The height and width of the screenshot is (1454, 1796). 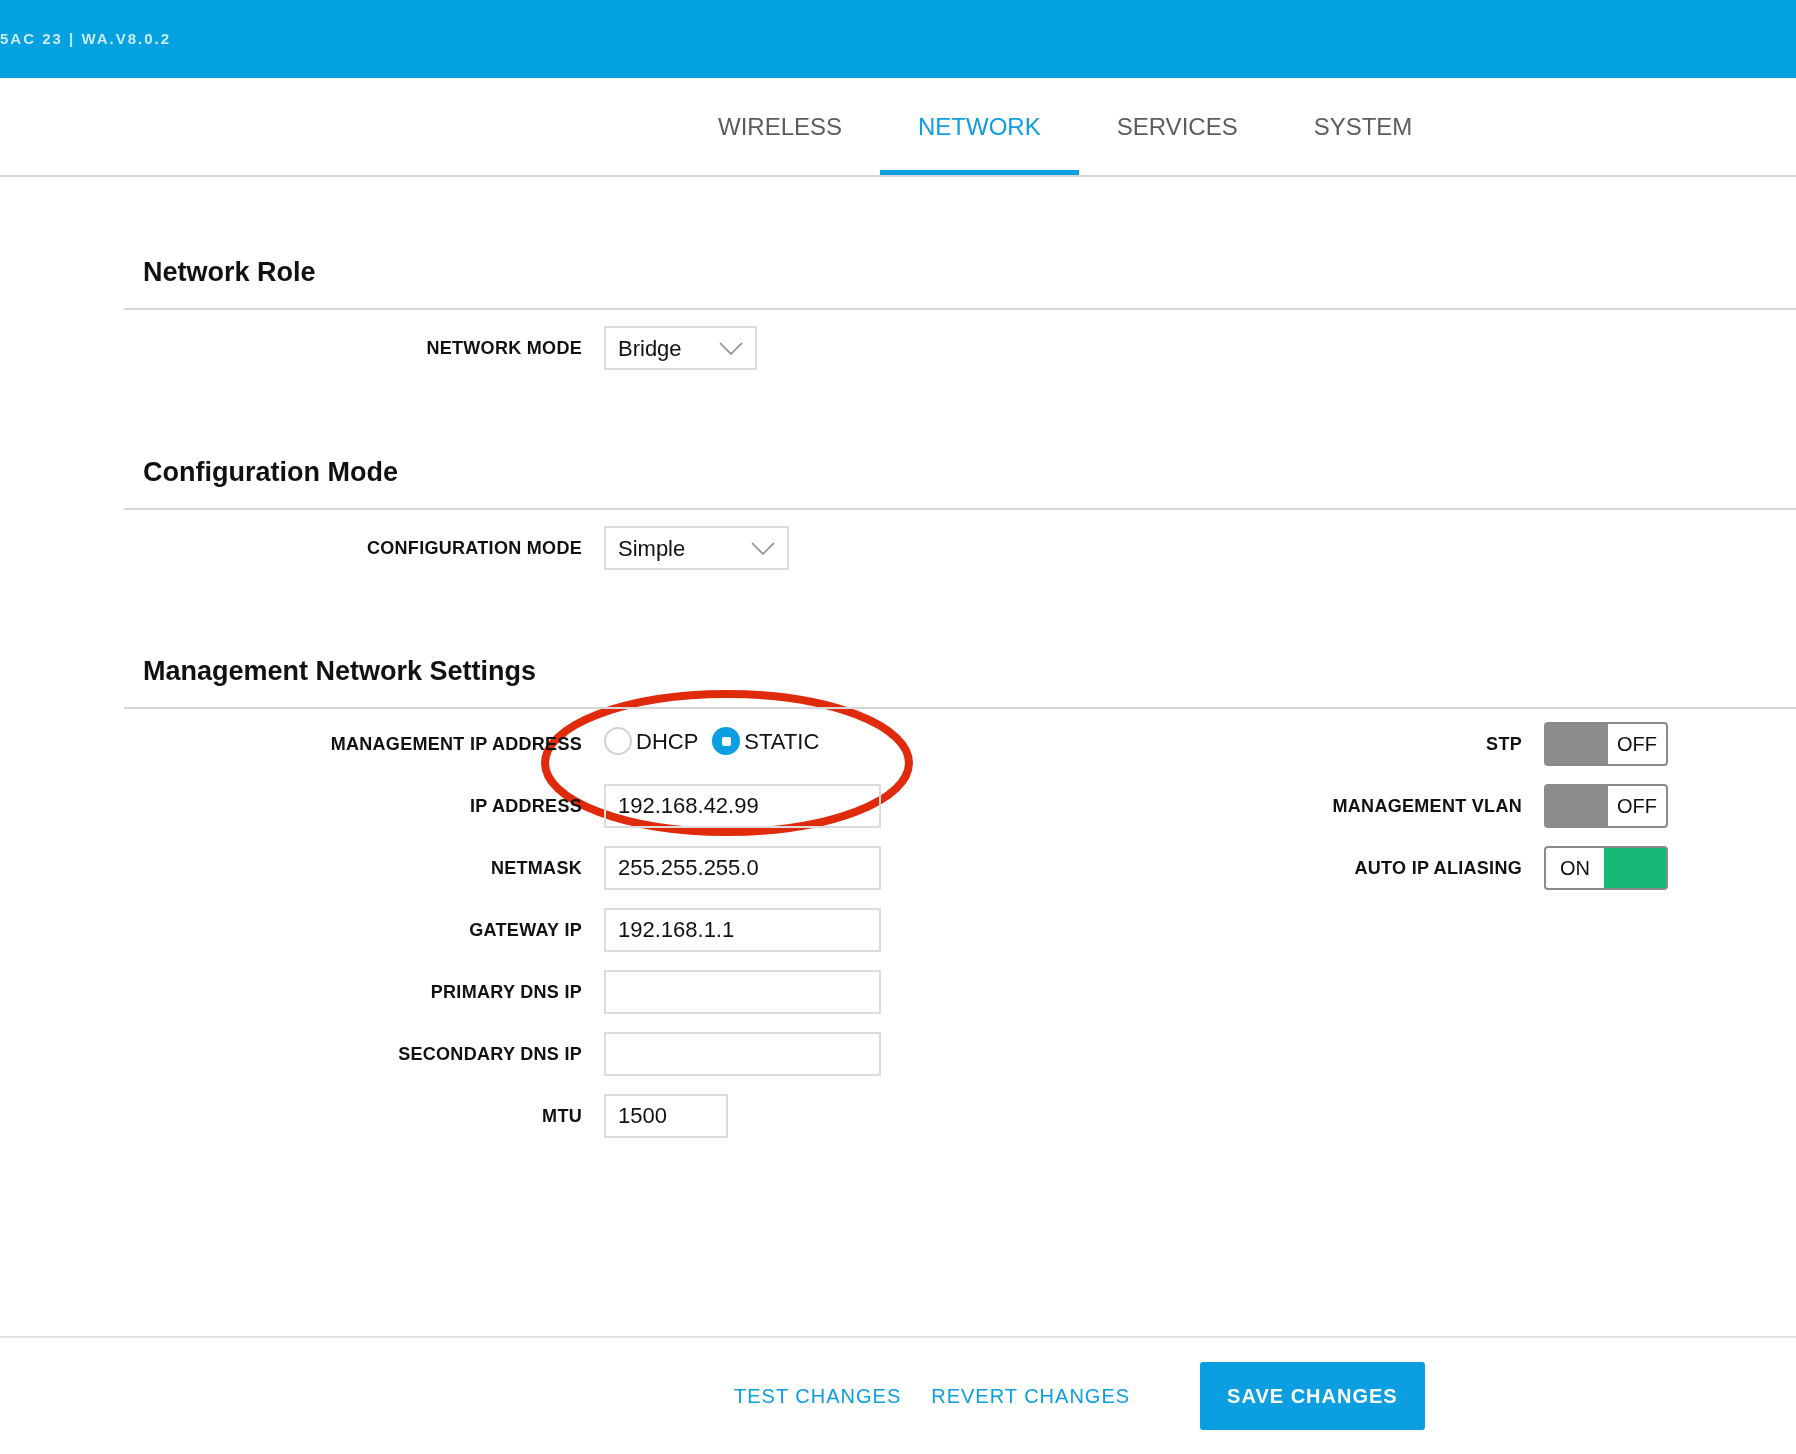 What do you see at coordinates (230, 272) in the screenshot?
I see `section-title: Network Role` at bounding box center [230, 272].